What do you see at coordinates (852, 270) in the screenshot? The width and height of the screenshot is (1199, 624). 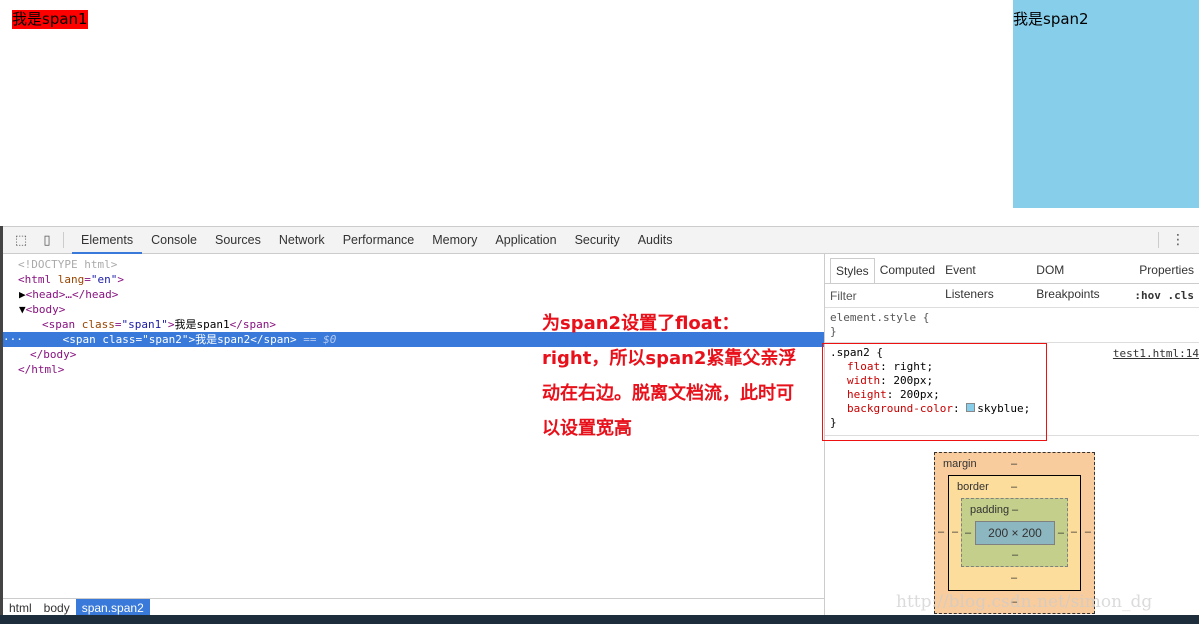 I see `tab-styles: Styles` at bounding box center [852, 270].